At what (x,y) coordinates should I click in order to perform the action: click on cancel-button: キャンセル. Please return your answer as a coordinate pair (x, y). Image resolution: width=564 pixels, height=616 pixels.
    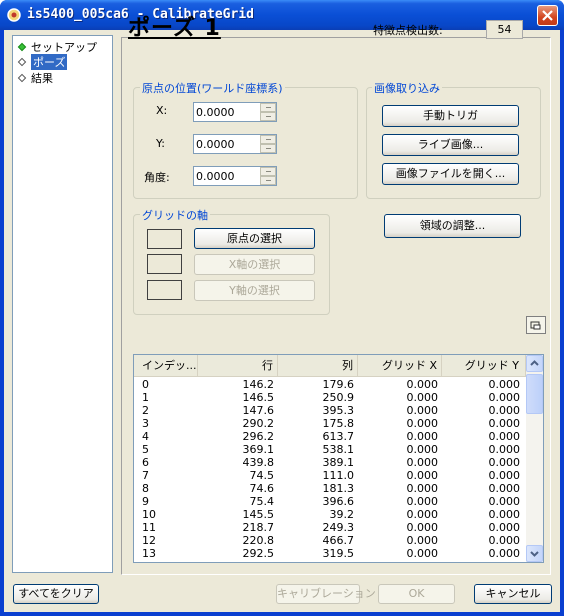
    Looking at the image, I should click on (513, 594).